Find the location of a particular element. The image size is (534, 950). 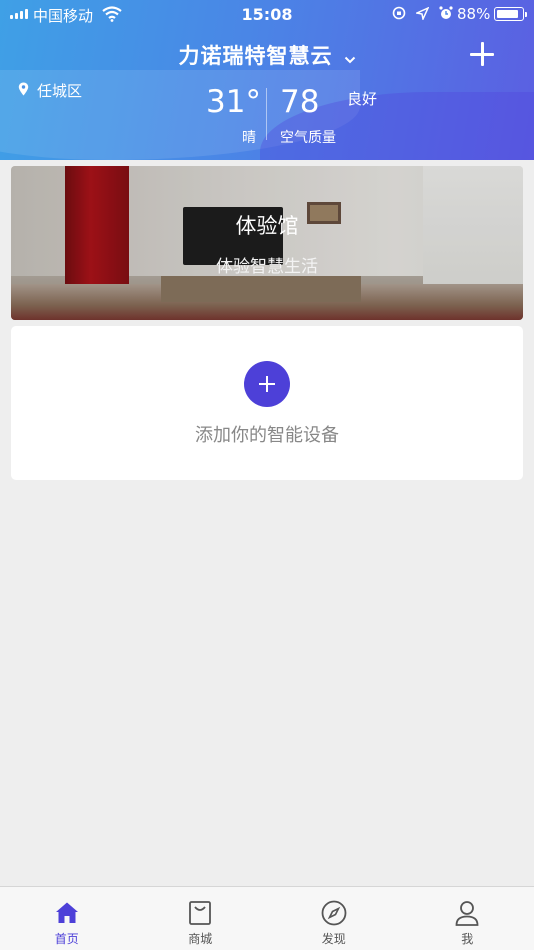

weather-condition: 晴 is located at coordinates (249, 138).